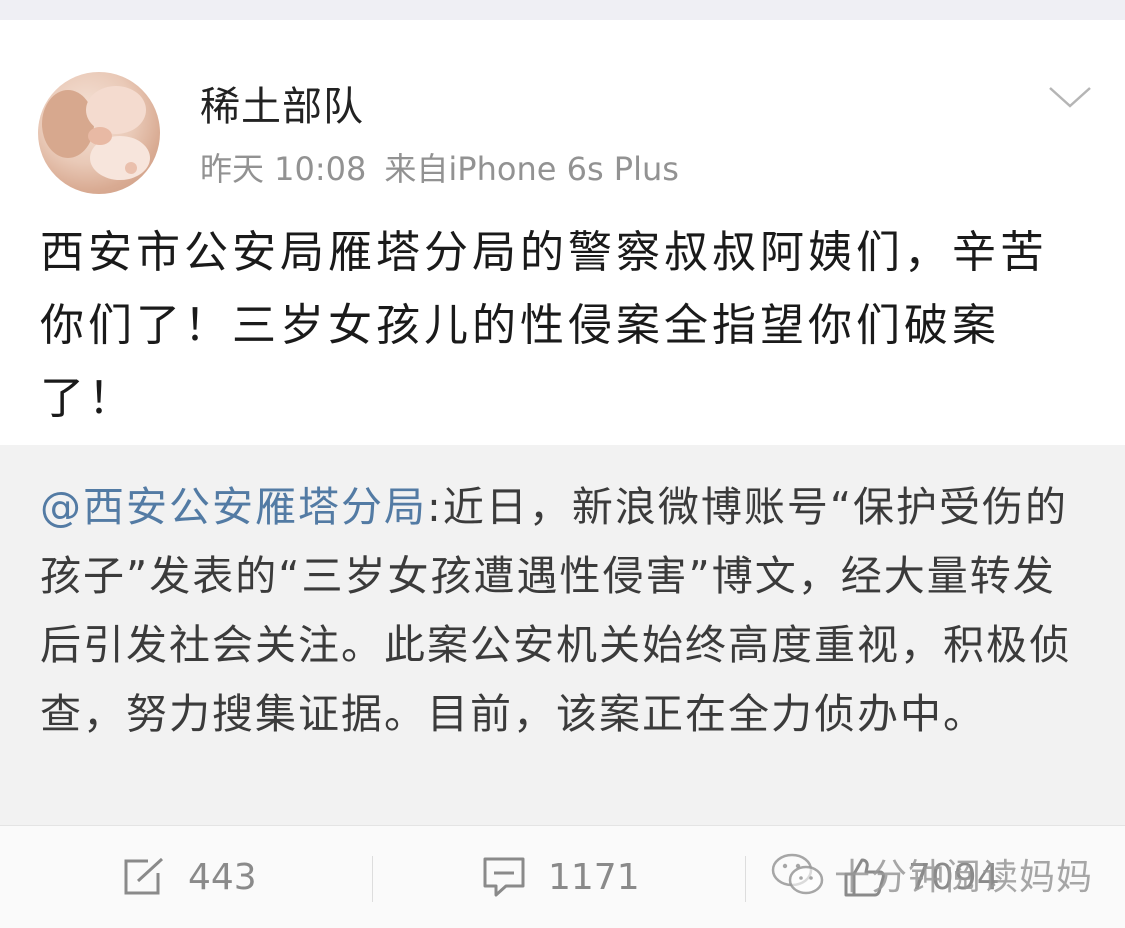 The width and height of the screenshot is (1125, 928). I want to click on top-strip, so click(562, 10).